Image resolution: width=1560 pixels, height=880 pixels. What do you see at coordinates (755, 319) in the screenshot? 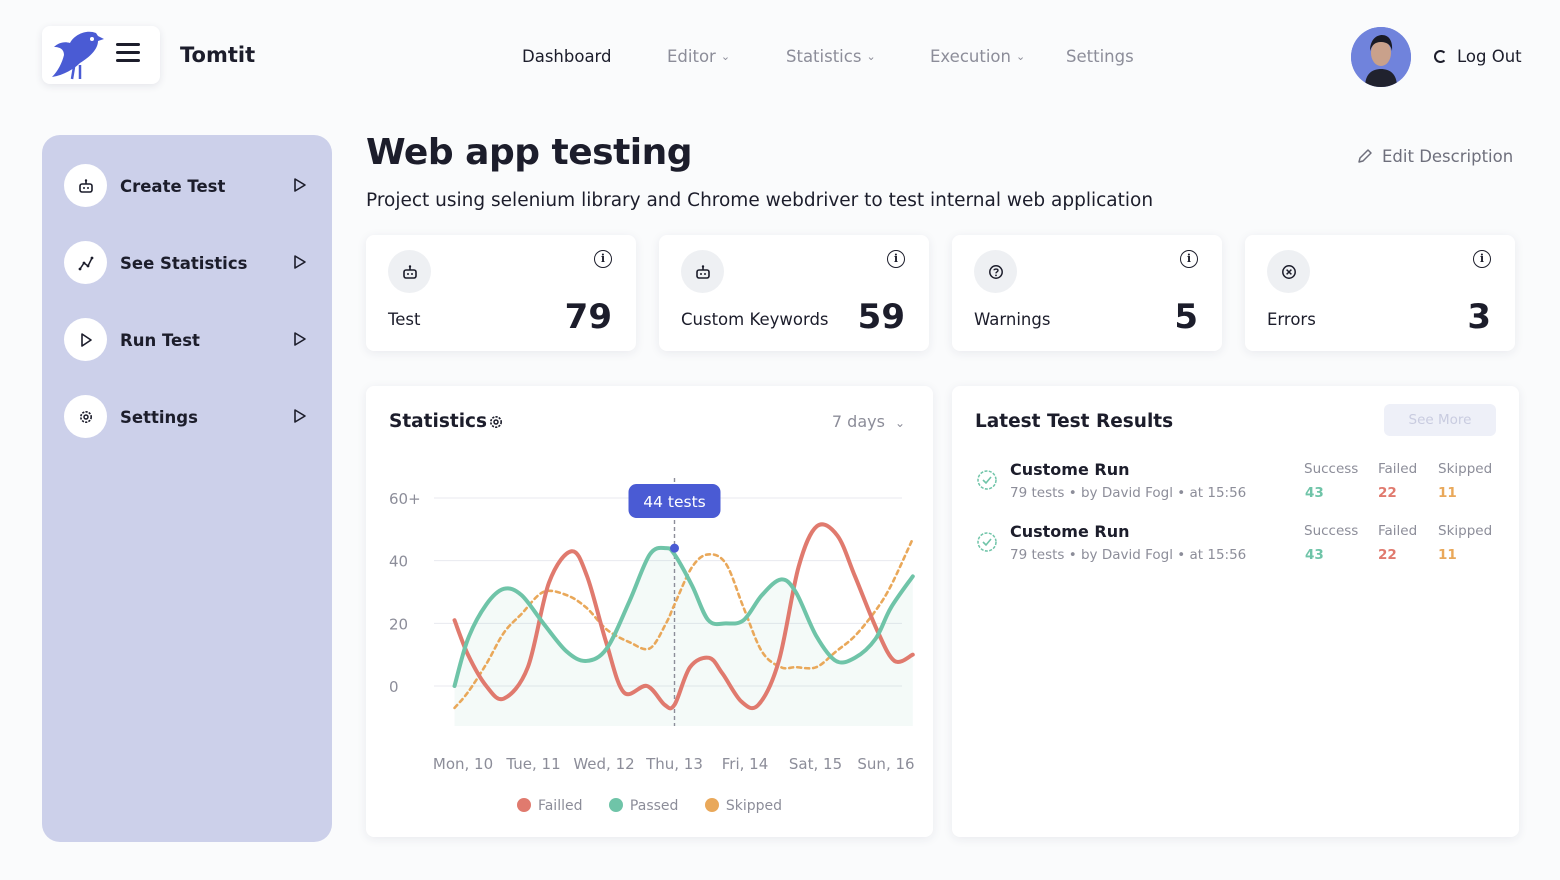
I see `stat-label: Custom Keywords` at bounding box center [755, 319].